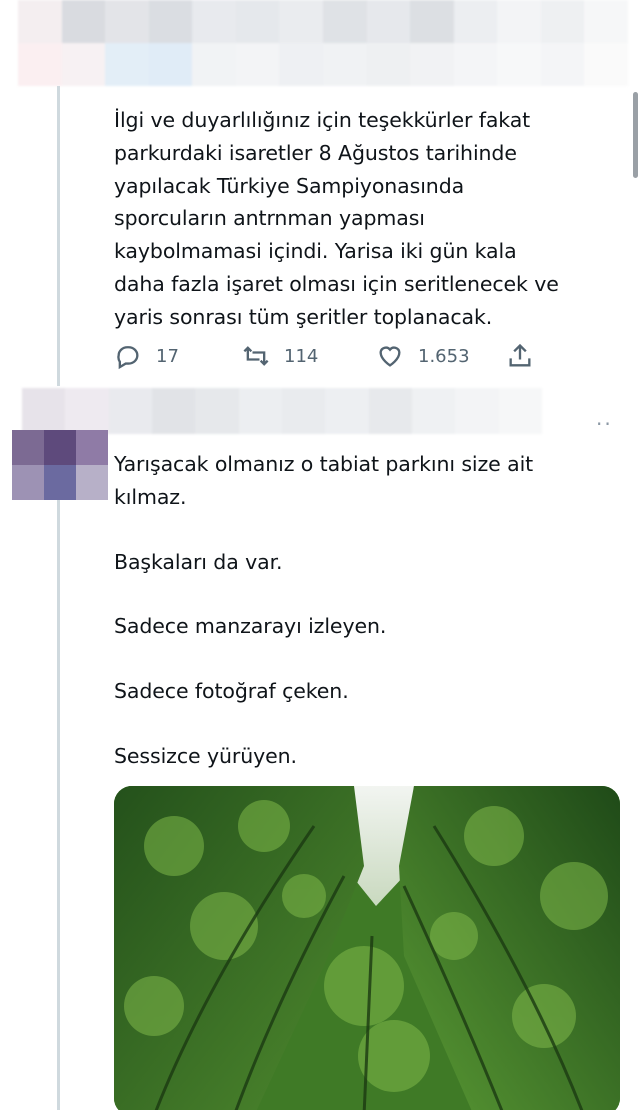  I want to click on heart-icon, so click(390, 356).